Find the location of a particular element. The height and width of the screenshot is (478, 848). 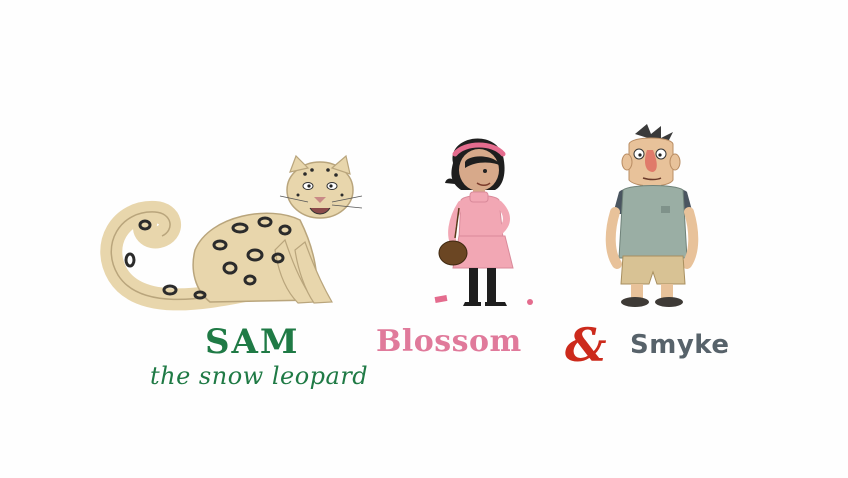

blossom-title: Blossom is located at coordinates (449, 341).